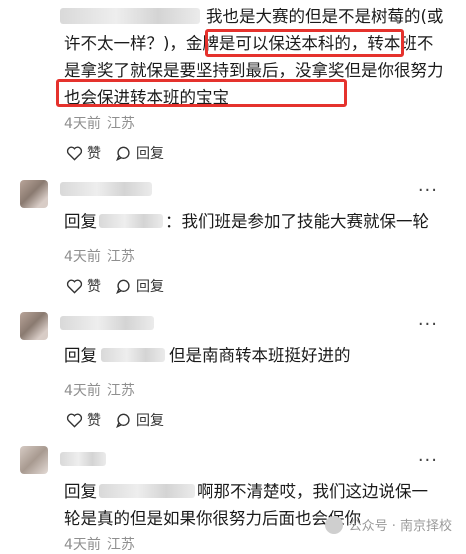 The width and height of the screenshot is (466, 554). What do you see at coordinates (246, 221) in the screenshot?
I see `comment-text: 回复 ：我们班是参加了技能大赛就保一轮` at bounding box center [246, 221].